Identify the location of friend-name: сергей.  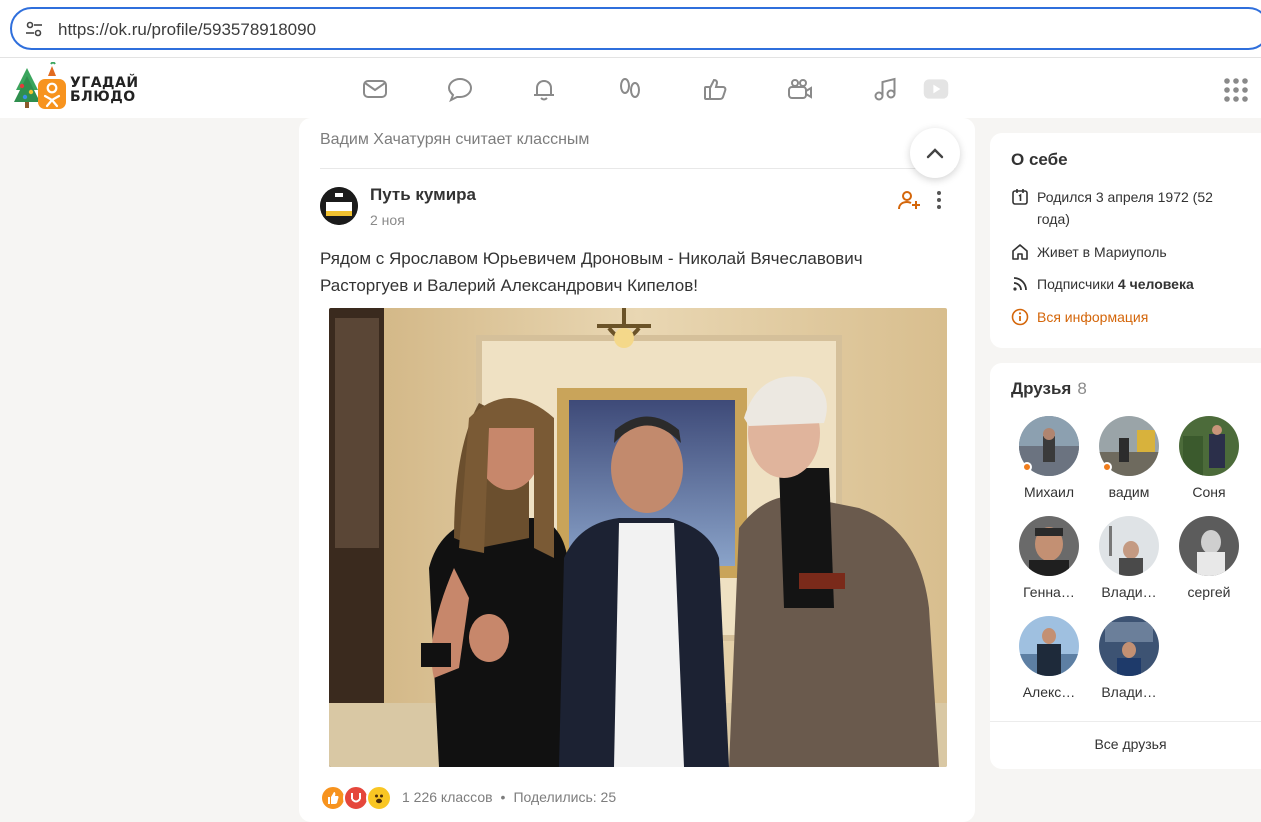
(1209, 592).